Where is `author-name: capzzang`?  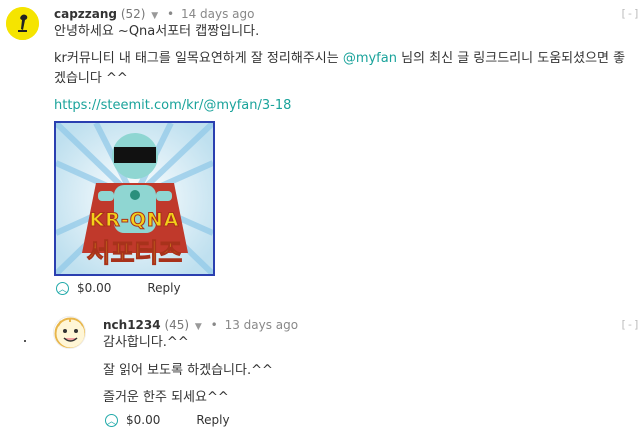
author-name: capzzang is located at coordinates (85, 14).